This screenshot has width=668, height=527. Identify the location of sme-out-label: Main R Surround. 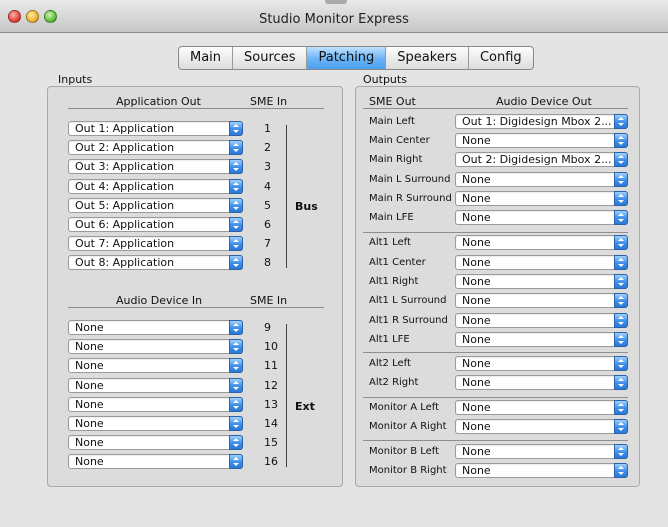
(410, 198).